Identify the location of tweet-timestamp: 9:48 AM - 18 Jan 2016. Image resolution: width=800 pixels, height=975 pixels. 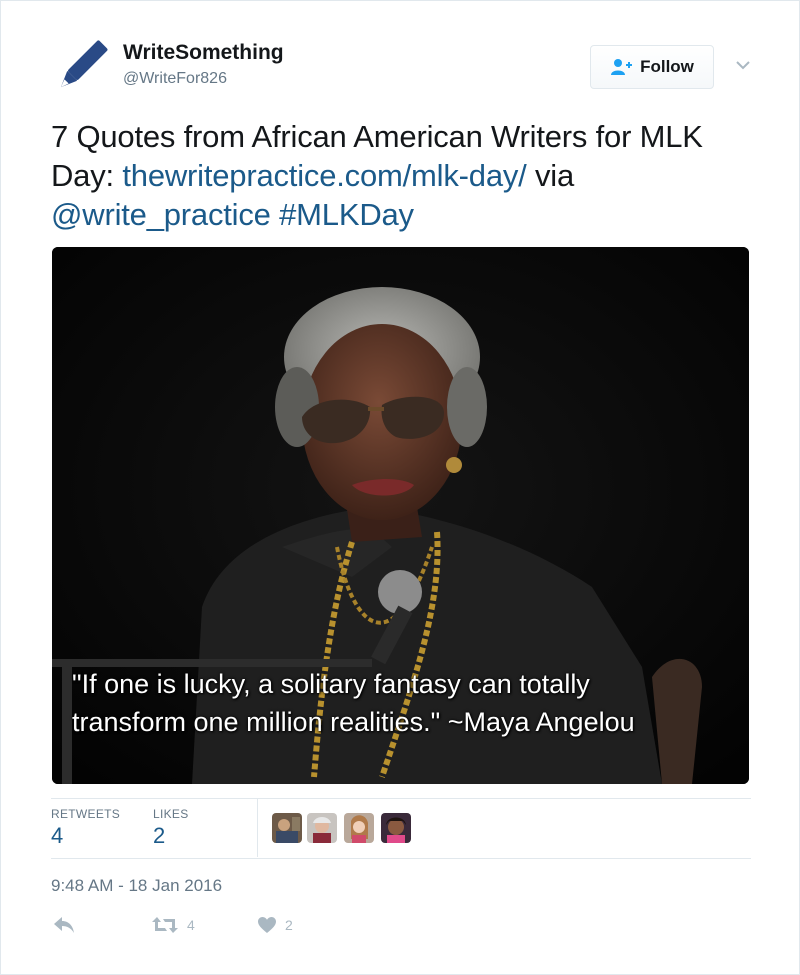
(136, 886).